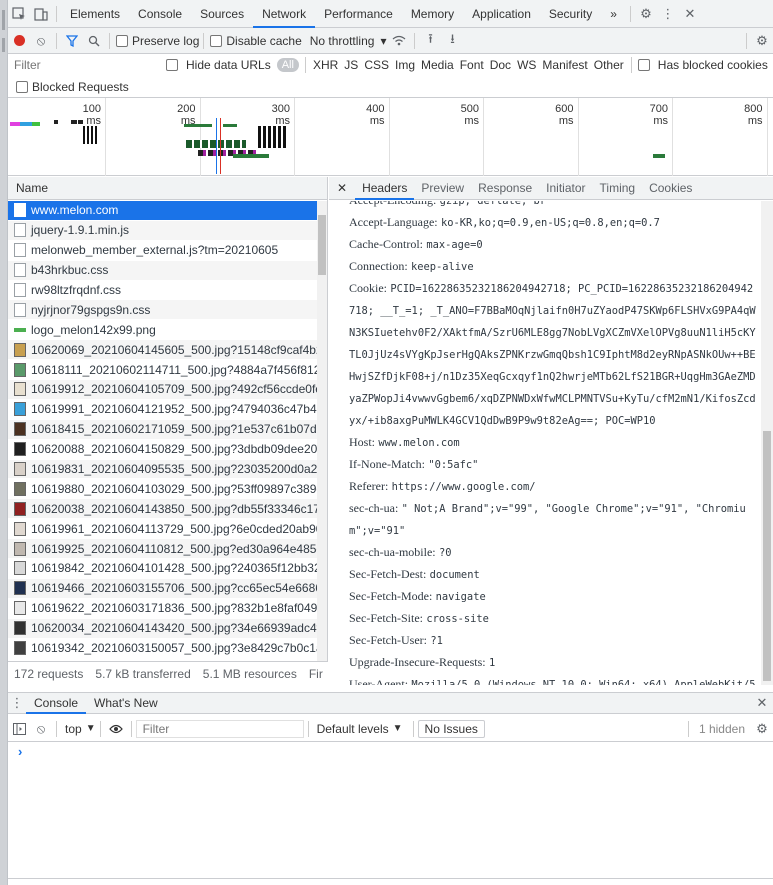 Image resolution: width=773 pixels, height=885 pixels. I want to click on tab-memory: Memory, so click(432, 14).